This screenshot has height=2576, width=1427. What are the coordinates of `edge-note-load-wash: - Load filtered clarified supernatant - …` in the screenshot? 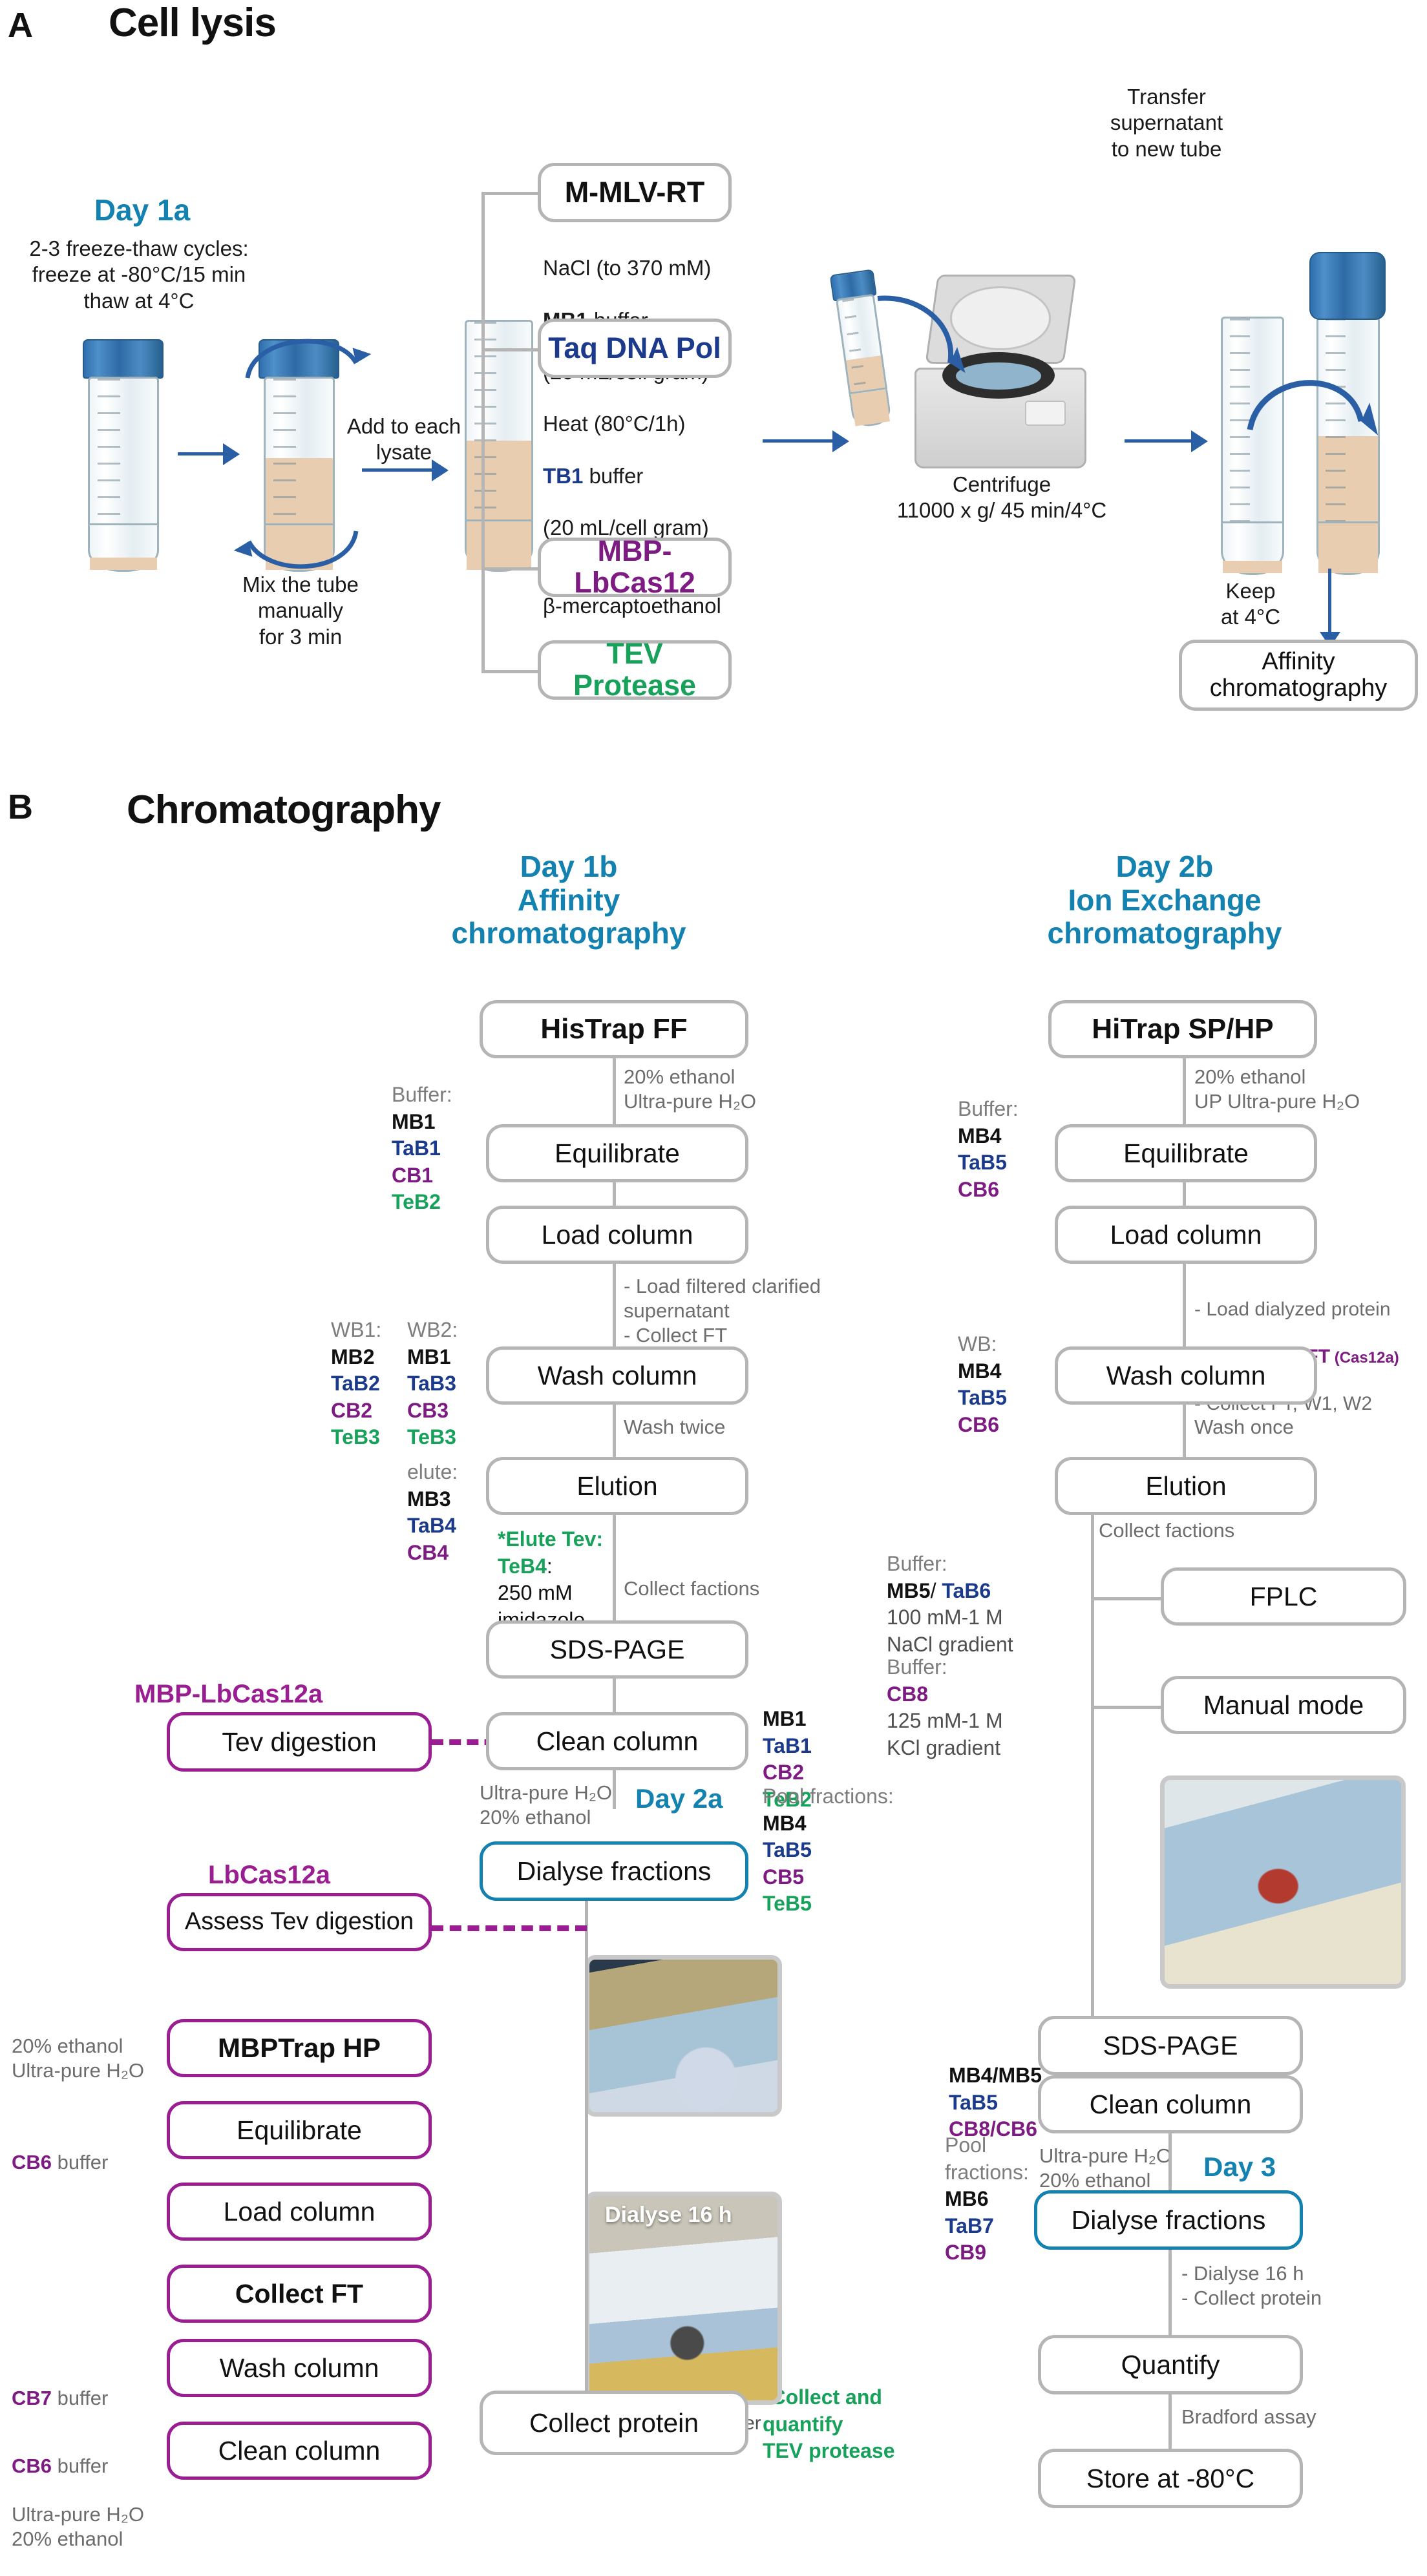 It's located at (722, 1310).